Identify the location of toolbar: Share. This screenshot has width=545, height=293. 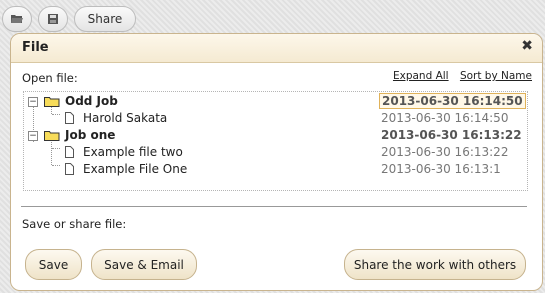
(80, 17).